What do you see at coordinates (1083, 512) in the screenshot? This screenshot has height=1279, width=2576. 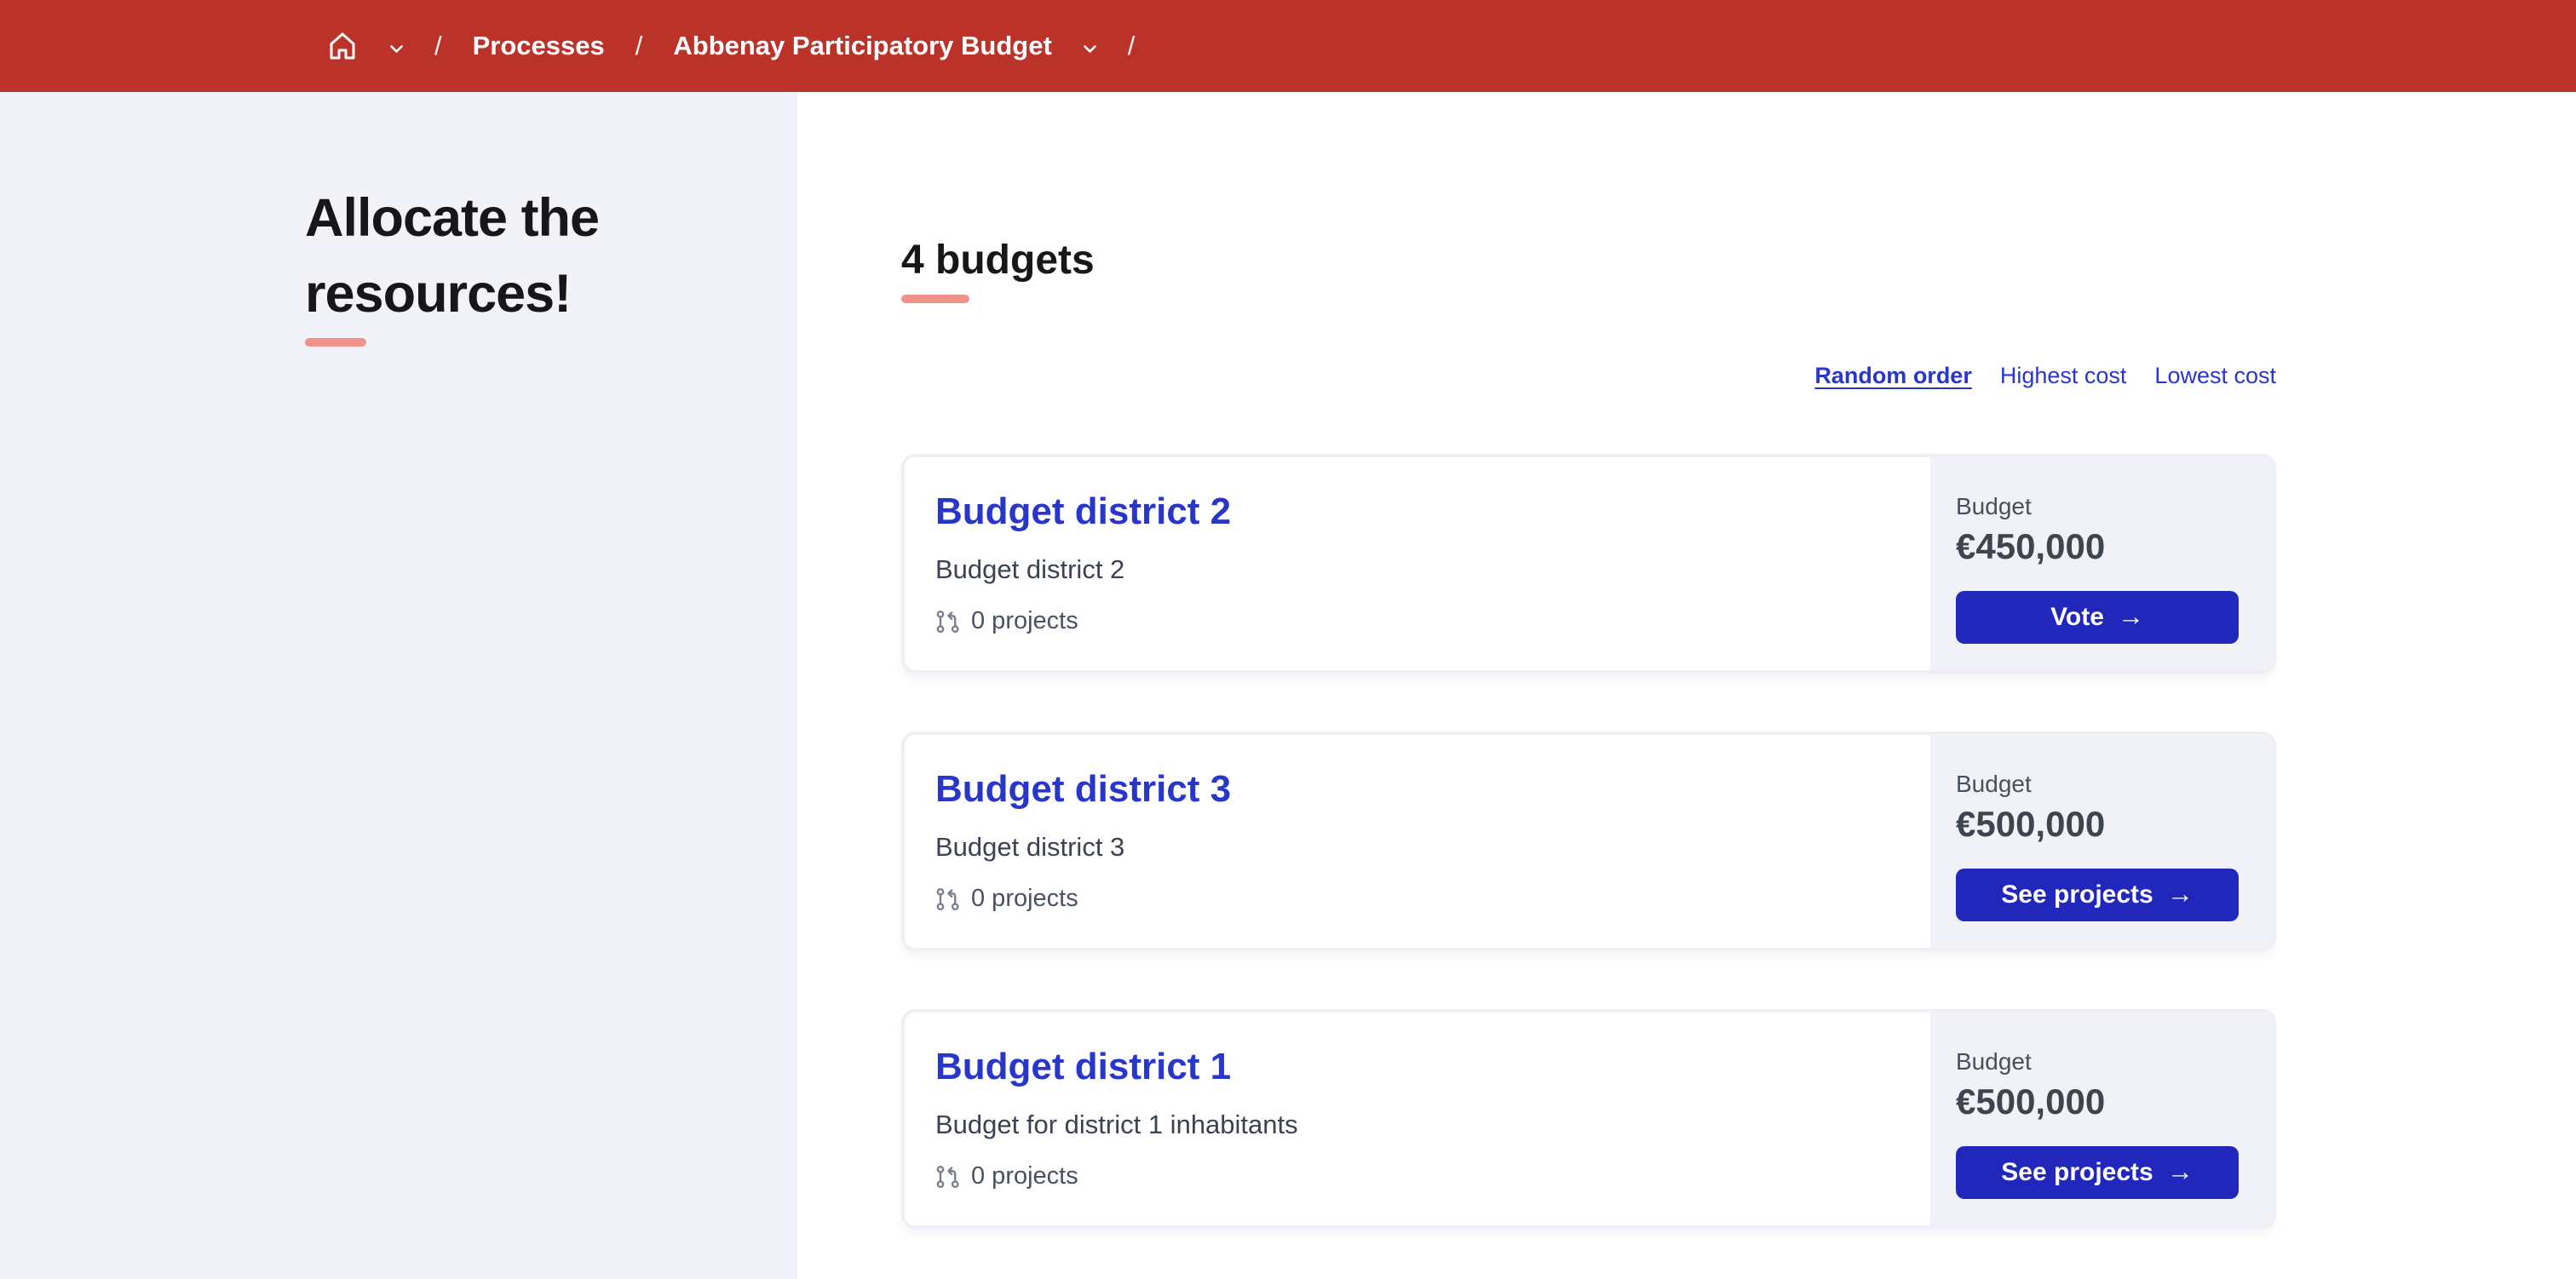 I see `budget-title-link: Budget district 2` at bounding box center [1083, 512].